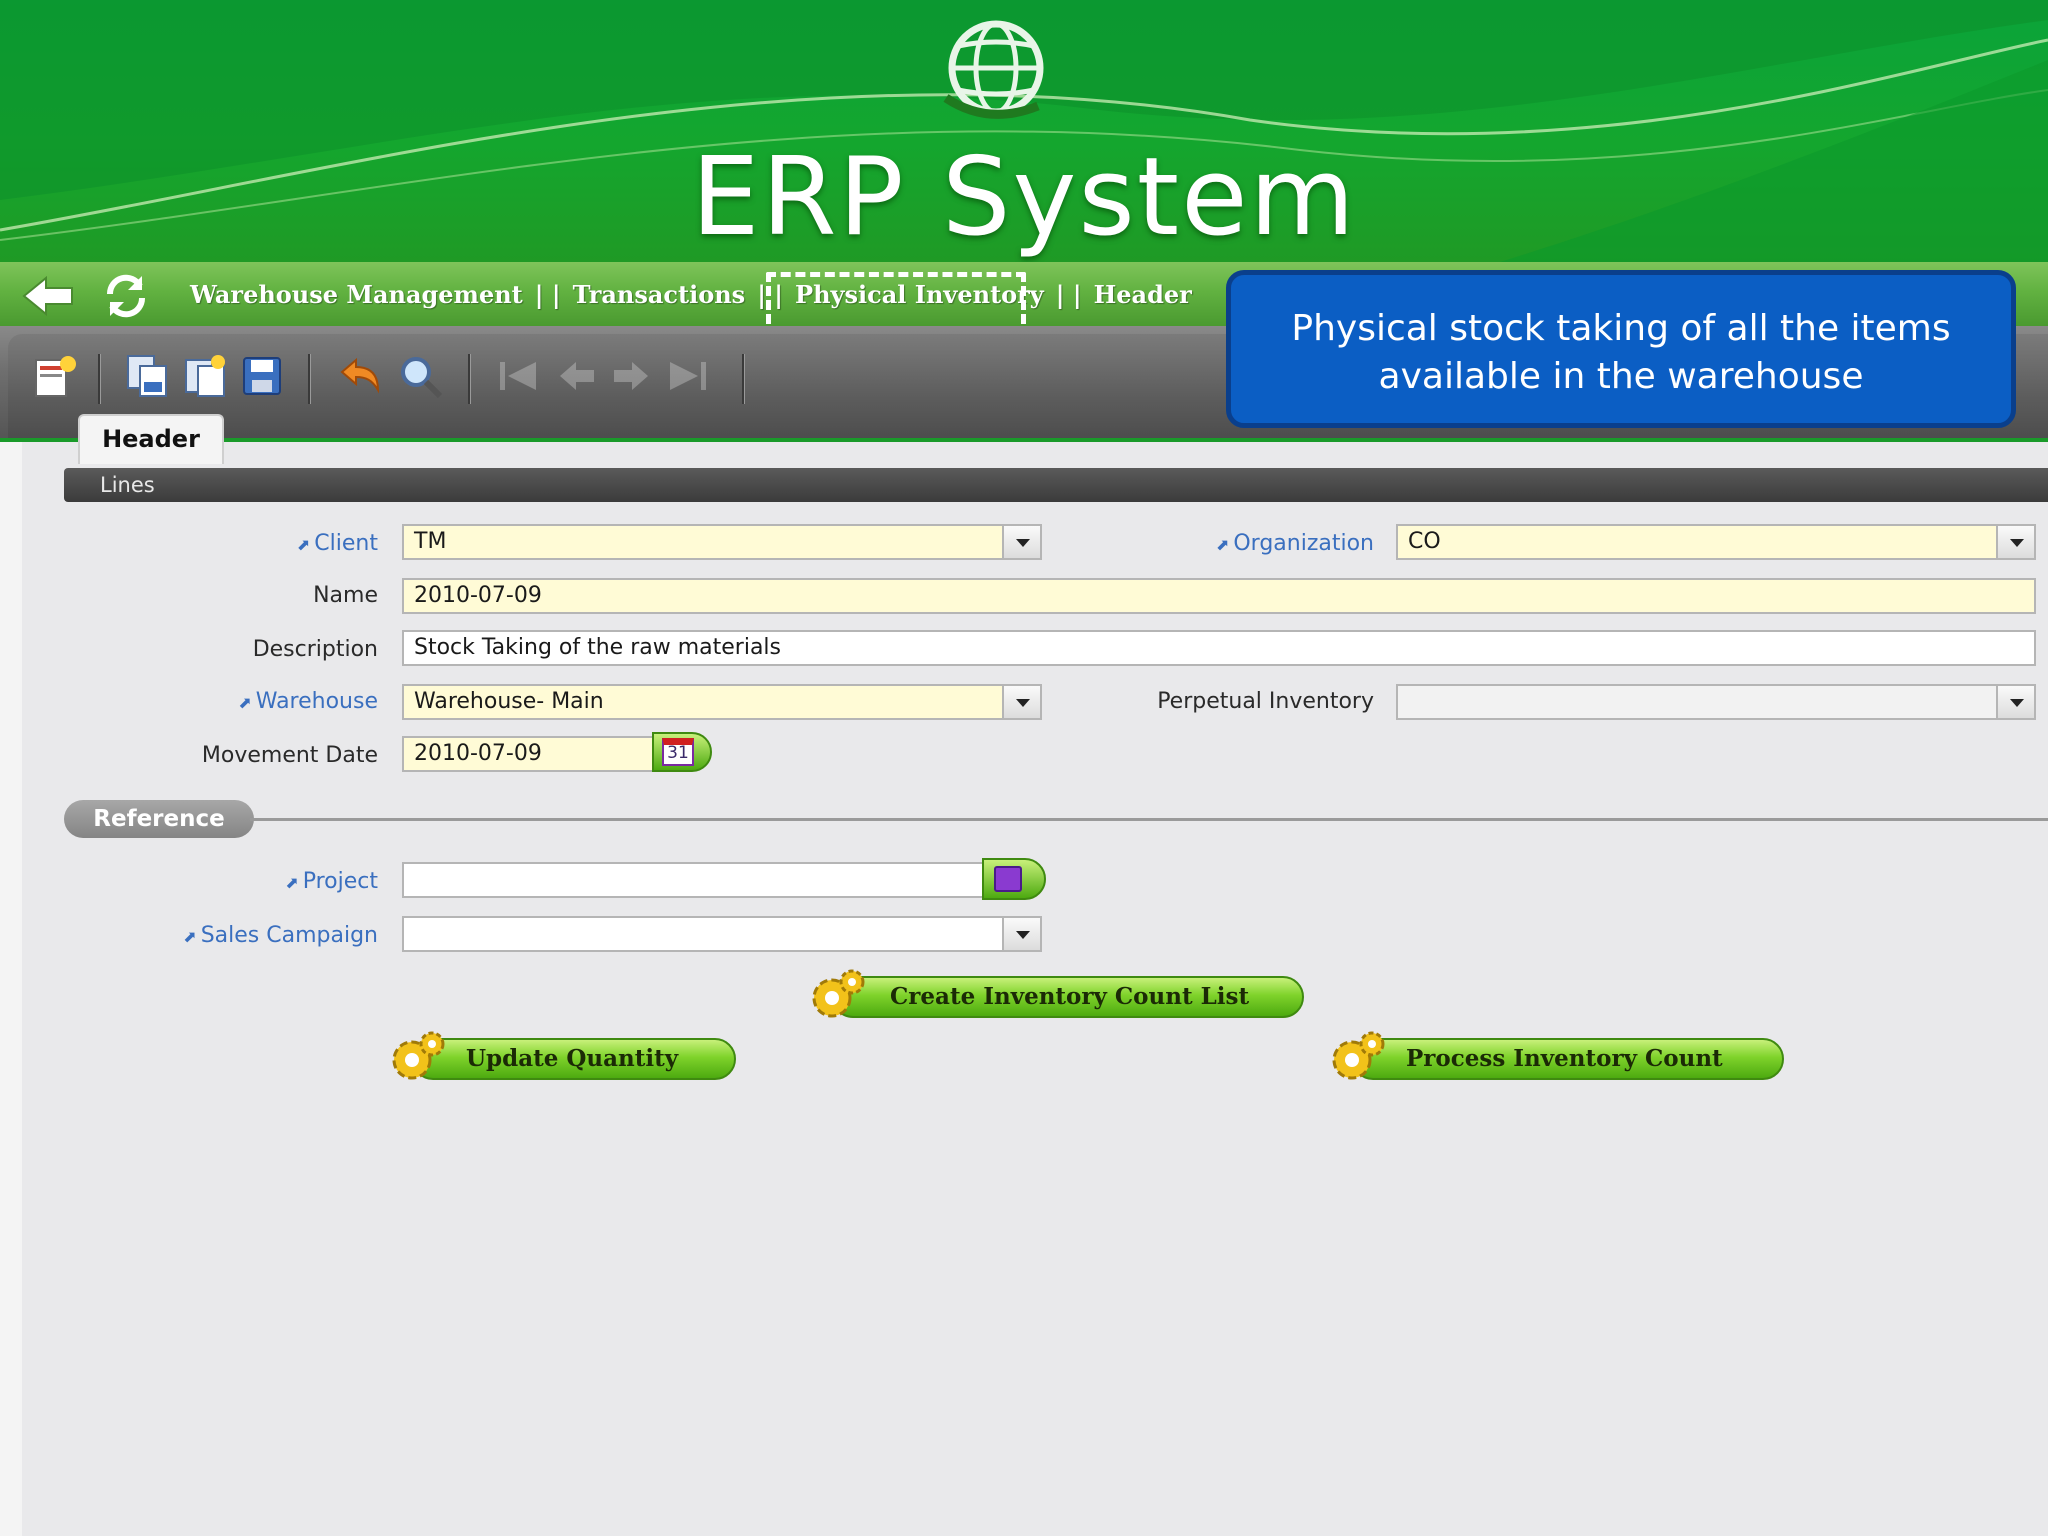  I want to click on find-icon, so click(420, 376).